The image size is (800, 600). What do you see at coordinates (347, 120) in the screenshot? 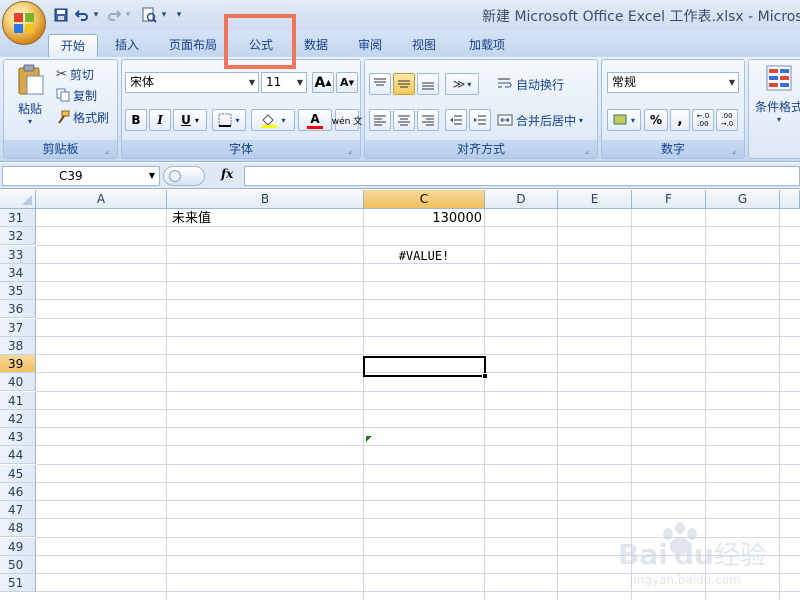
I see `phonetic-button: wén 文` at bounding box center [347, 120].